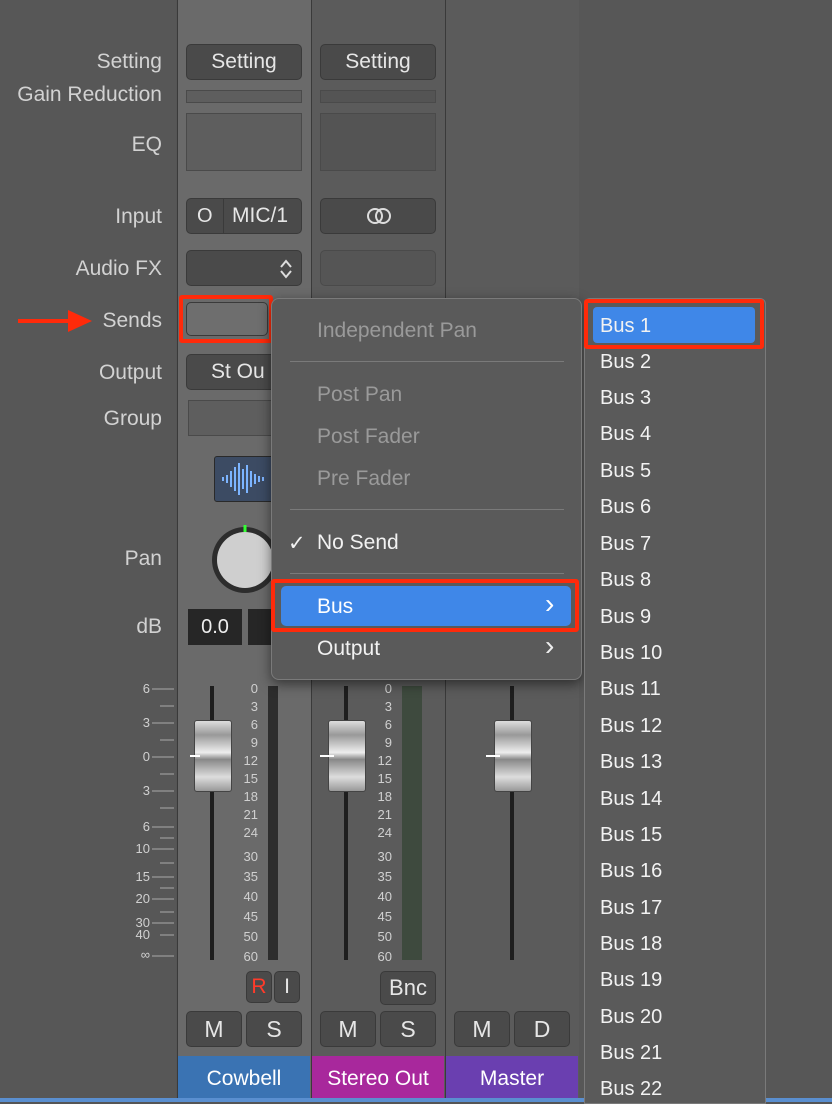  What do you see at coordinates (244, 216) in the screenshot?
I see `input-button: O MIC/1` at bounding box center [244, 216].